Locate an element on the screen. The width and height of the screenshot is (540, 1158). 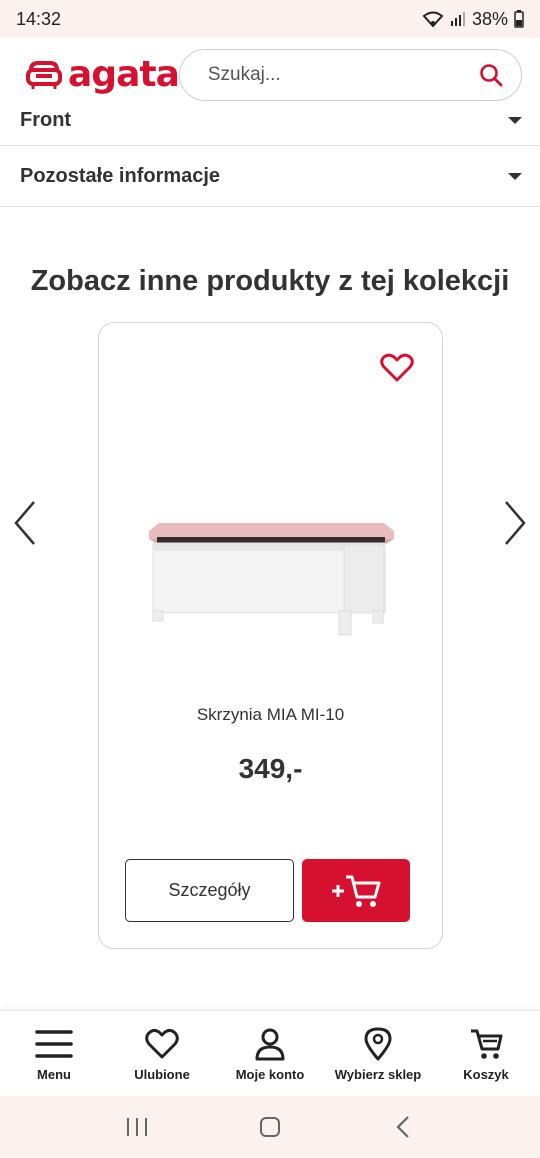
signal-icon is located at coordinates (457, 19).